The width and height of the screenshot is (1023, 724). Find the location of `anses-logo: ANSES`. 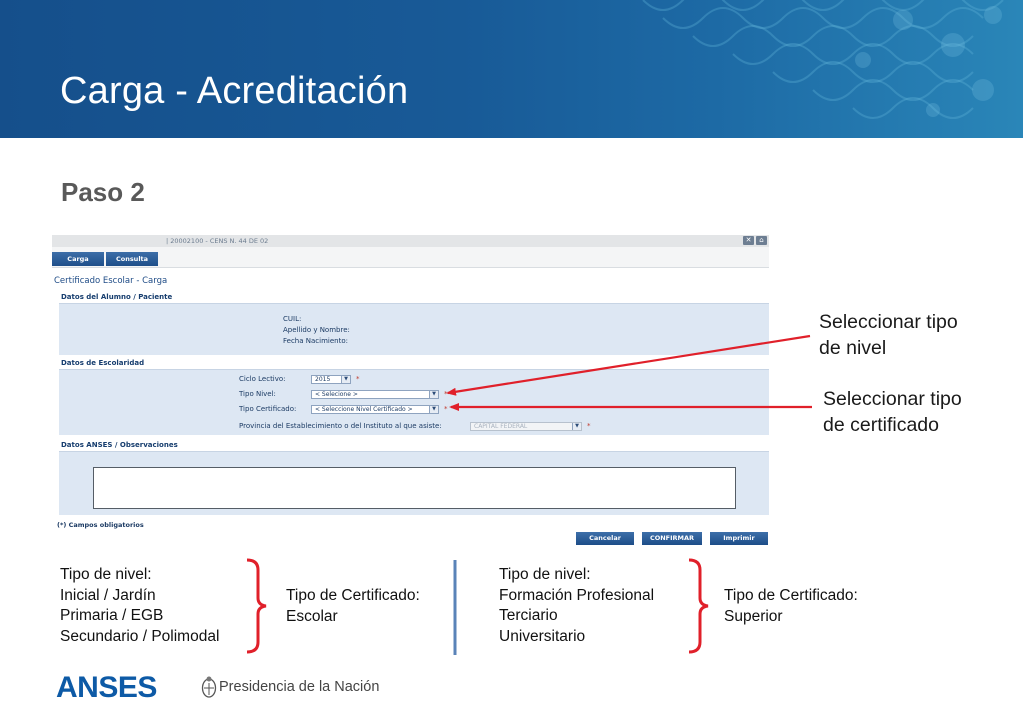

anses-logo: ANSES is located at coordinates (106, 687).